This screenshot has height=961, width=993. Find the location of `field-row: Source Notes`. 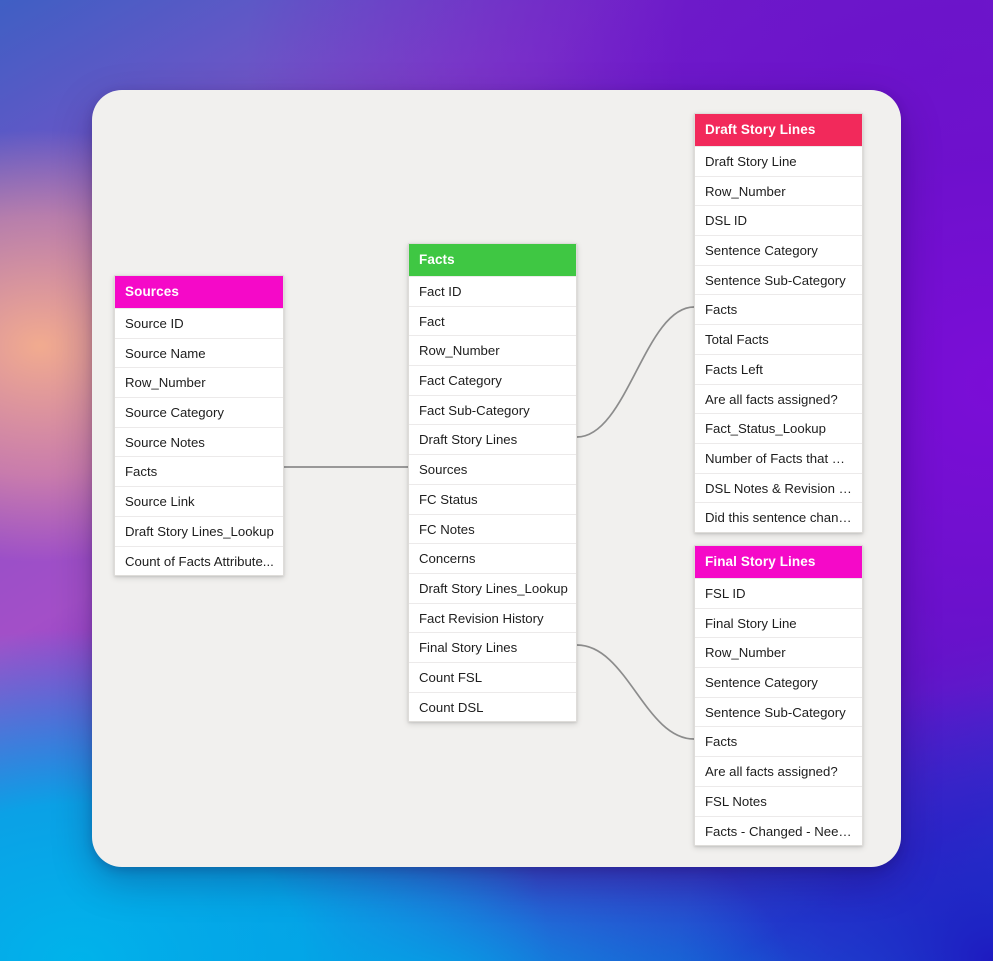

field-row: Source Notes is located at coordinates (199, 441).